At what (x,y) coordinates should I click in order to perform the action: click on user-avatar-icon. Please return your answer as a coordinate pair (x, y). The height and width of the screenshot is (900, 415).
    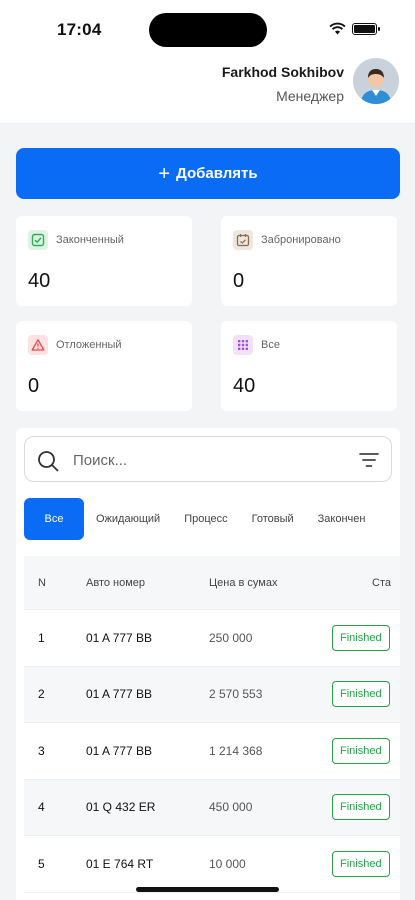
    Looking at the image, I should click on (376, 81).